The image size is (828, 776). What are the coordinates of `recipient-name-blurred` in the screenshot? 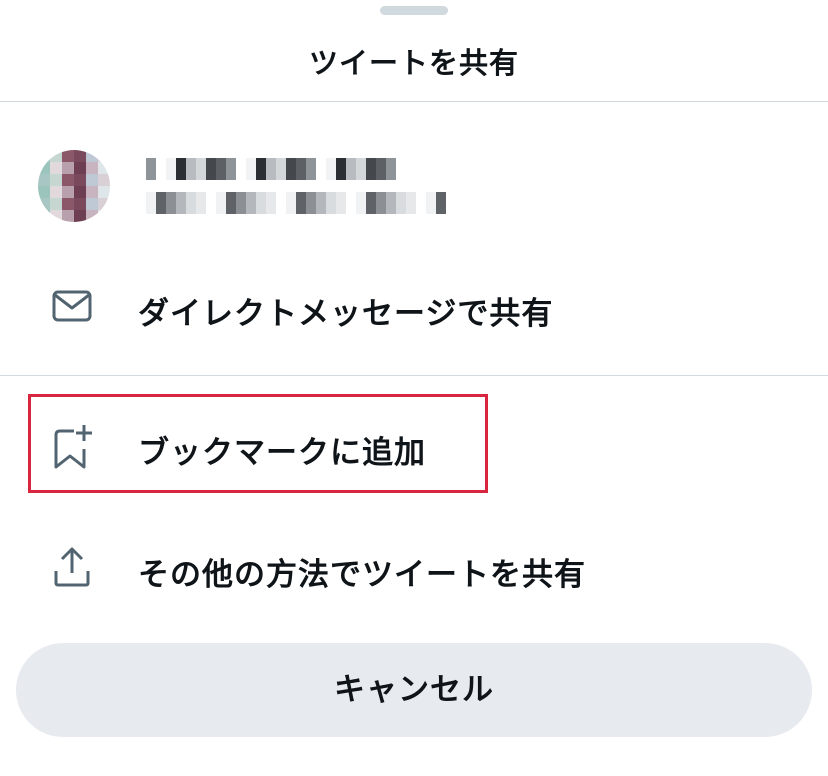 It's located at (276, 169).